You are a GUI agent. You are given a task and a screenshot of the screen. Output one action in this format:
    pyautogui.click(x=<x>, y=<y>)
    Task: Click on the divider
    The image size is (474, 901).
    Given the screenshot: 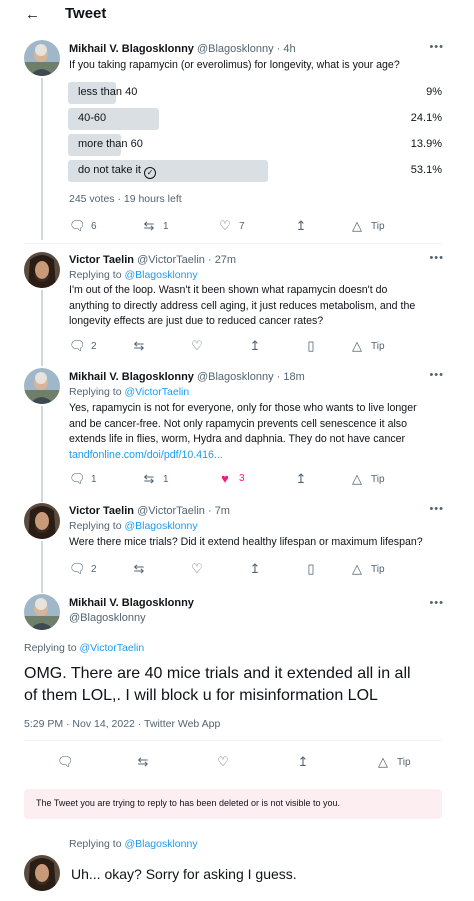 What is the action you would take?
    pyautogui.click(x=233, y=243)
    